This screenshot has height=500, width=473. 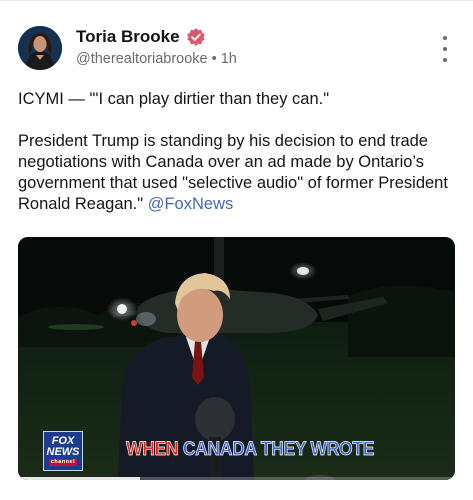 I want to click on logo-line3: channel, so click(x=63, y=462).